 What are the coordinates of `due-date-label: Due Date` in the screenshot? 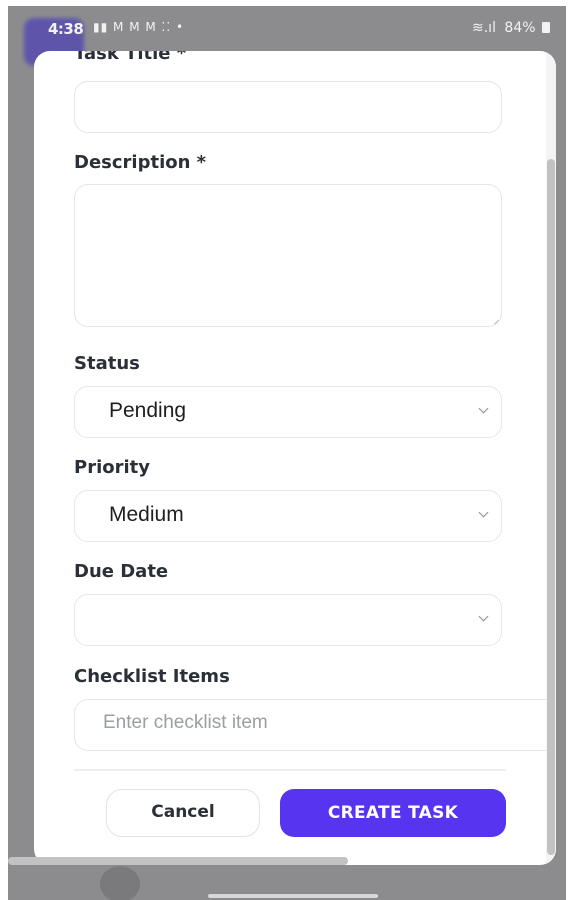 It's located at (121, 571).